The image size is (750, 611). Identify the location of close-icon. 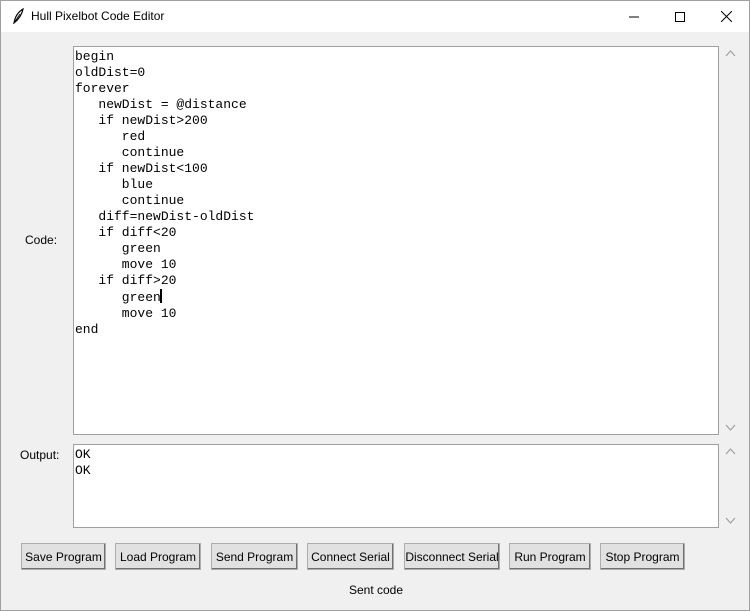
(726, 16).